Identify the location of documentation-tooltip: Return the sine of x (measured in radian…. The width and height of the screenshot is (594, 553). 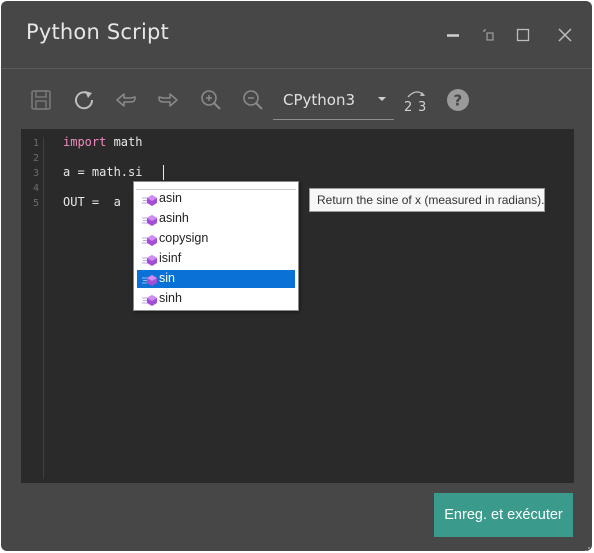
(427, 200).